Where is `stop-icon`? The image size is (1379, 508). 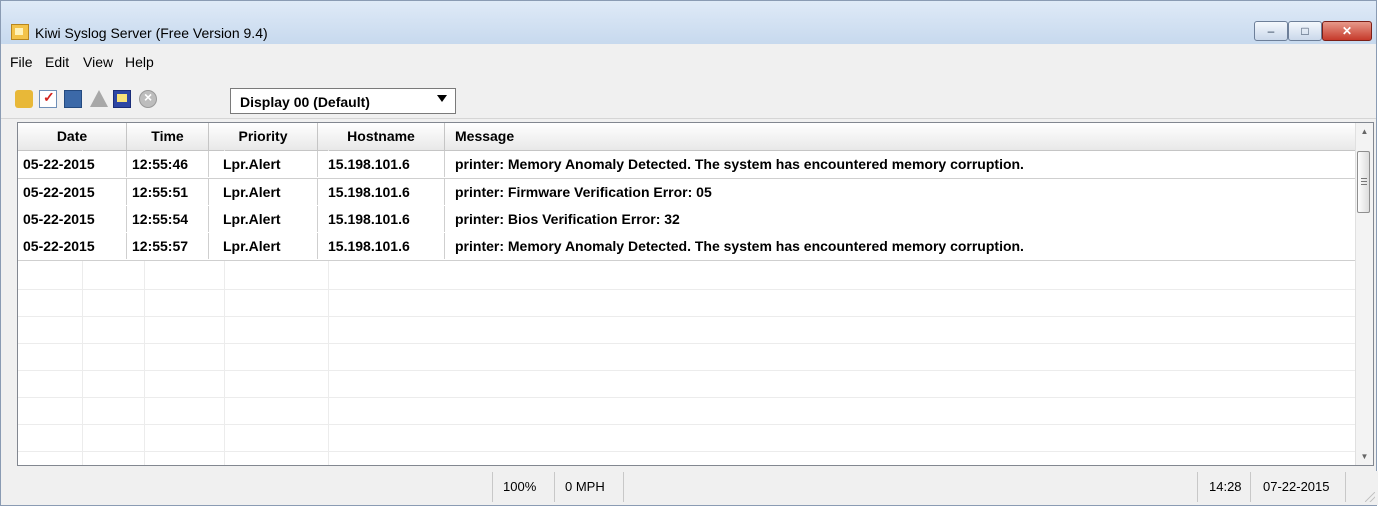
stop-icon is located at coordinates (148, 98).